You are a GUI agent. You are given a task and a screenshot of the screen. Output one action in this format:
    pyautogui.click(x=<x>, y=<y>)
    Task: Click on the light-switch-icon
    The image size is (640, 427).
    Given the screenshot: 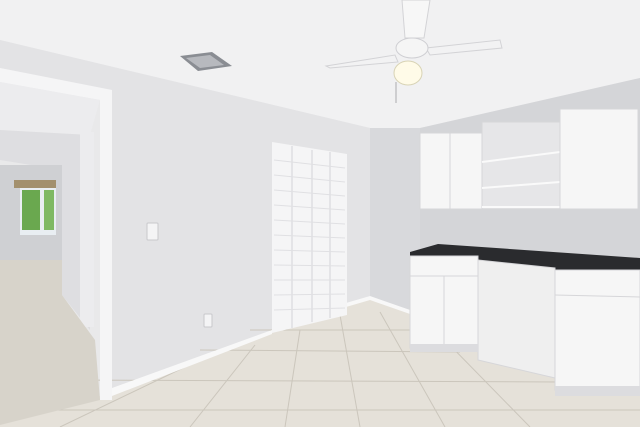 What is the action you would take?
    pyautogui.click(x=152, y=231)
    